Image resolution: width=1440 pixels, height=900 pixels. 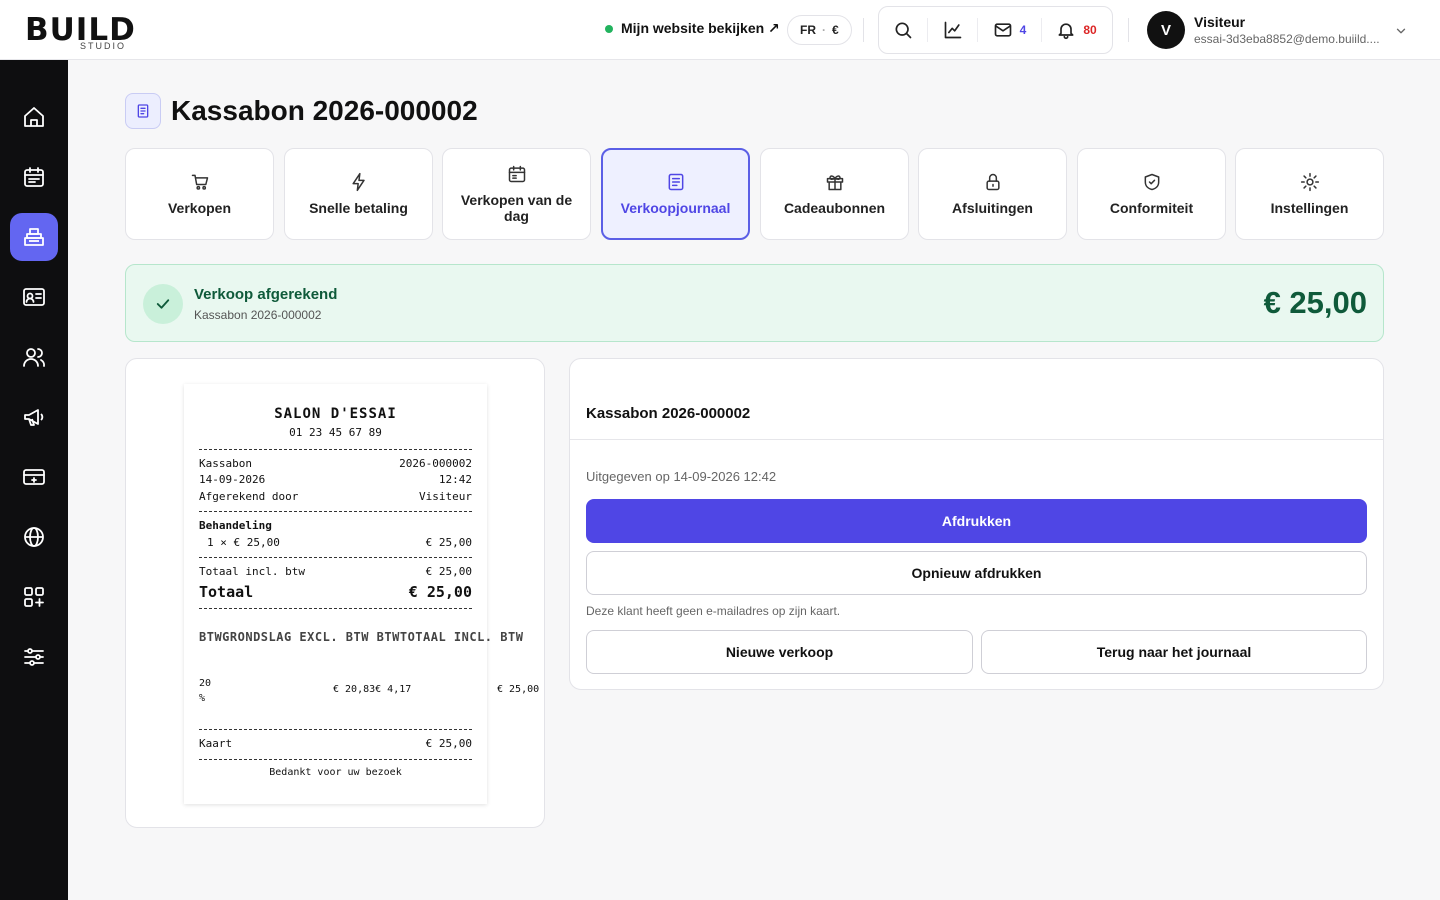 I want to click on receipt-line-qty: 1 × € 25,00, so click(x=243, y=542).